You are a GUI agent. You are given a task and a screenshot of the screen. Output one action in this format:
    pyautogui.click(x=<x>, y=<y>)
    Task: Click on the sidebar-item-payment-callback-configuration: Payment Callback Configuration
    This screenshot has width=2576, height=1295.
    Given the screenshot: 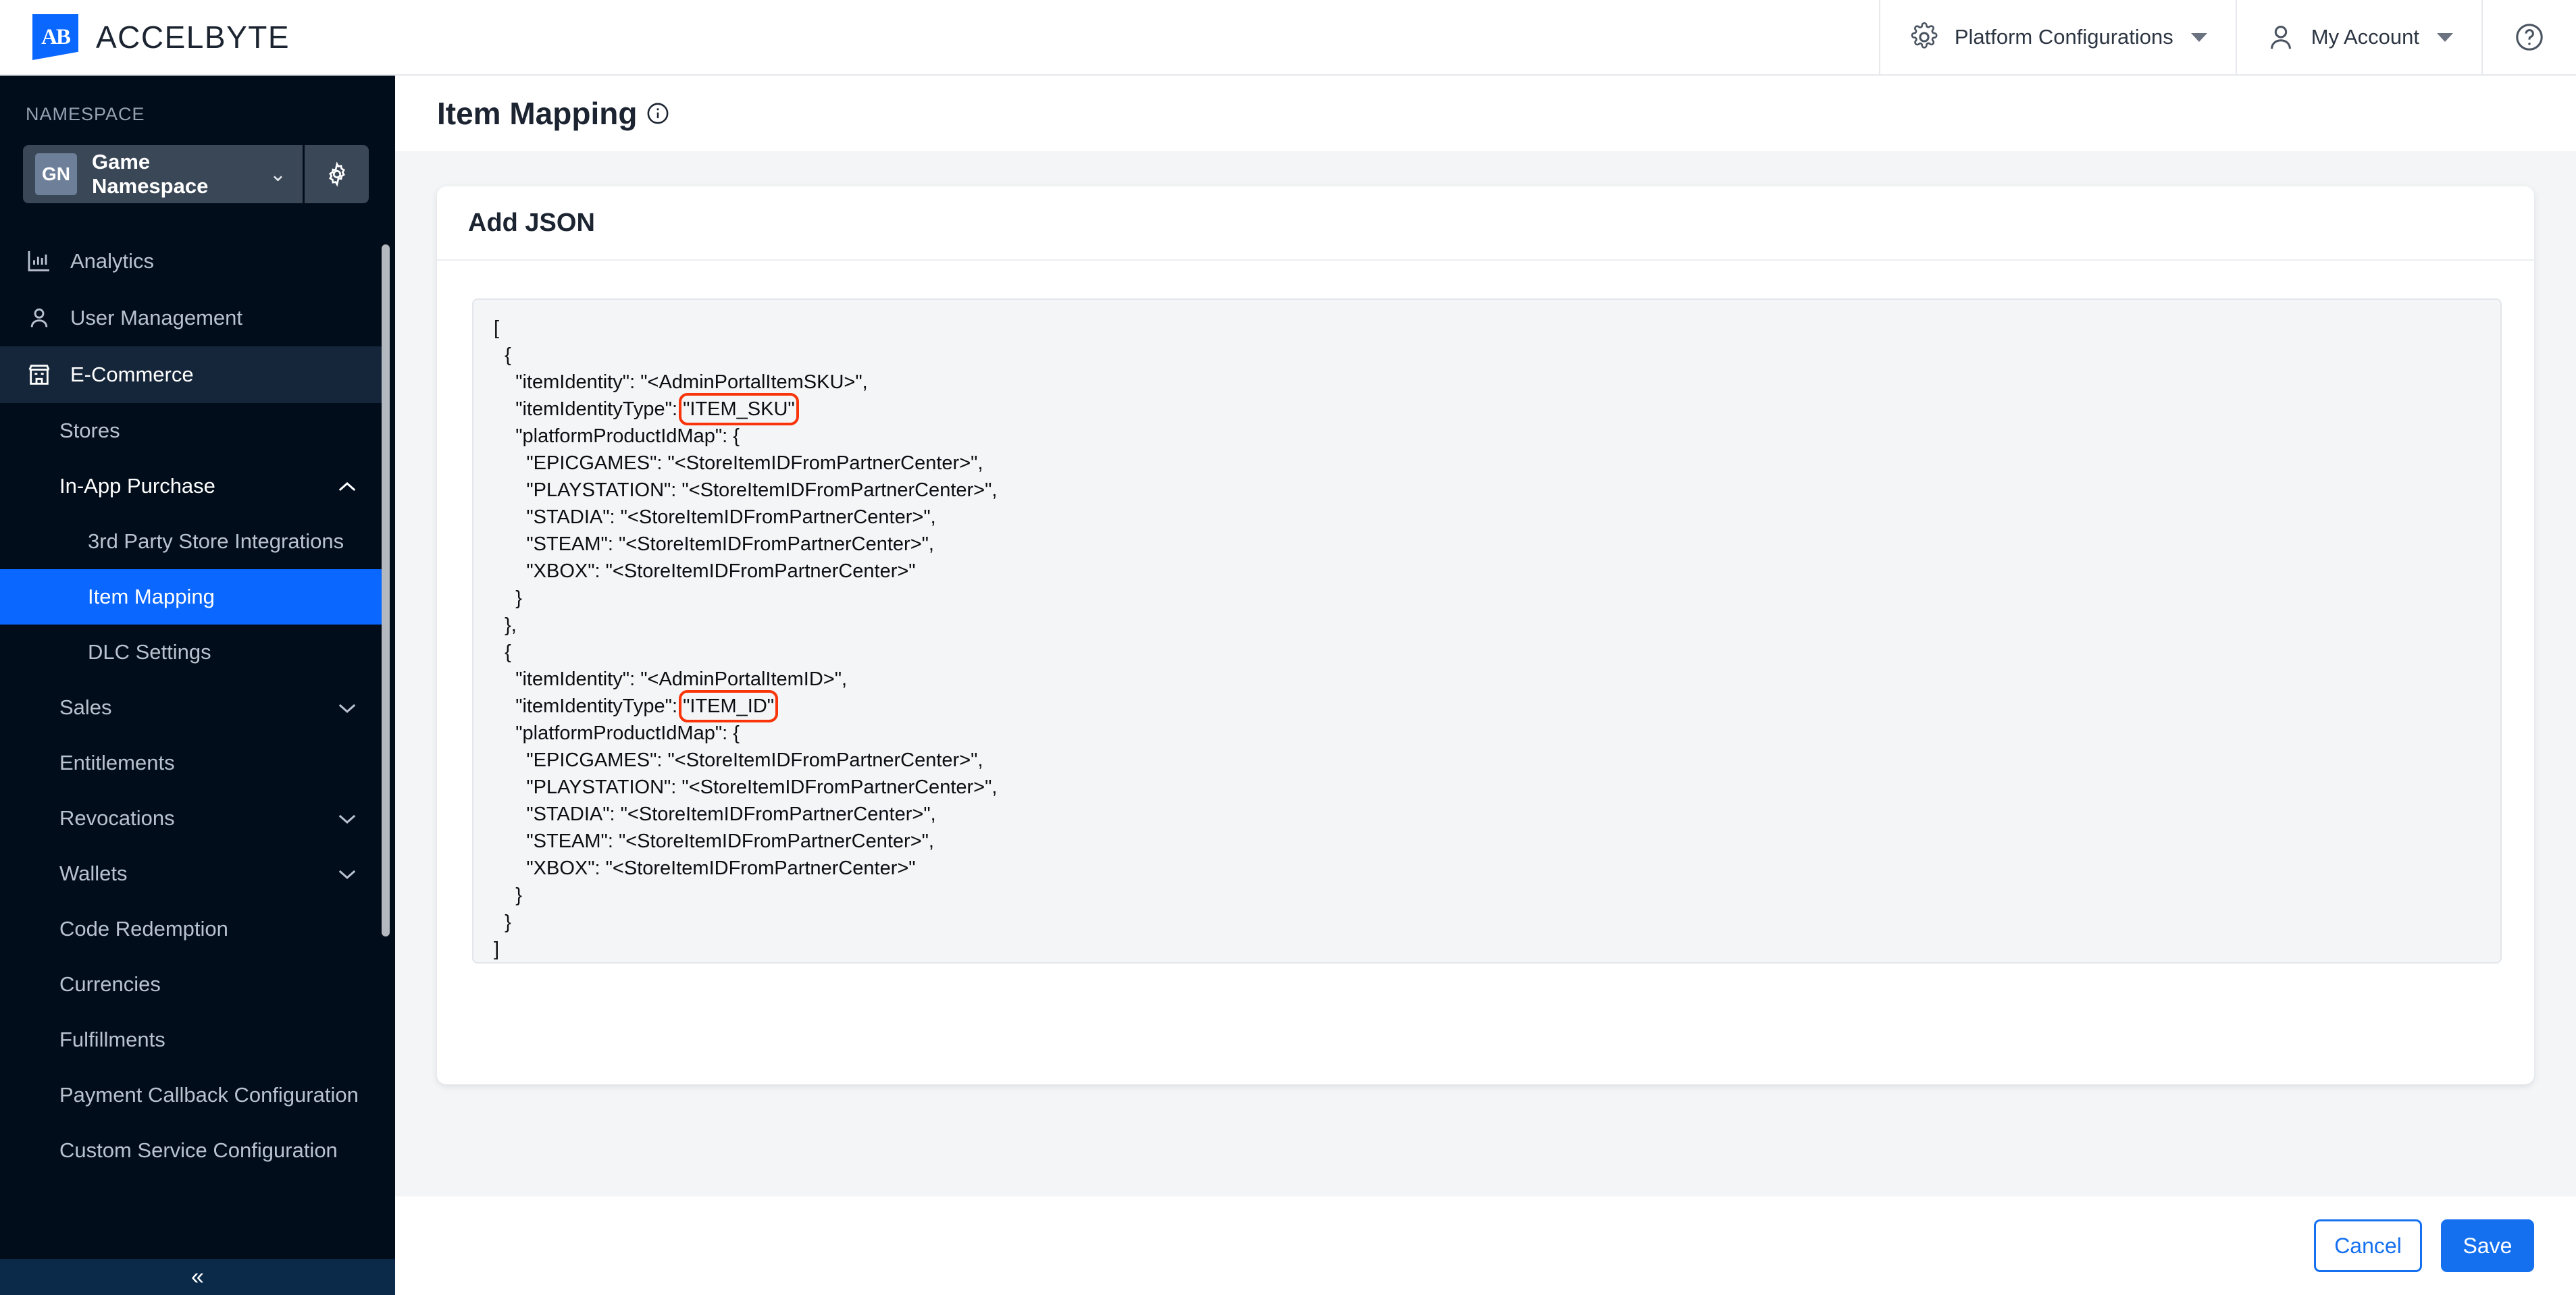 What is the action you would take?
    pyautogui.click(x=193, y=1095)
    